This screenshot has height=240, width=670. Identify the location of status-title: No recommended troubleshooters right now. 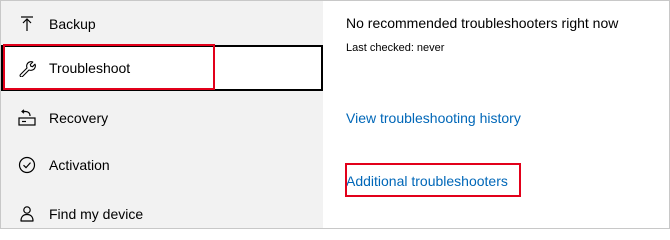
(482, 23).